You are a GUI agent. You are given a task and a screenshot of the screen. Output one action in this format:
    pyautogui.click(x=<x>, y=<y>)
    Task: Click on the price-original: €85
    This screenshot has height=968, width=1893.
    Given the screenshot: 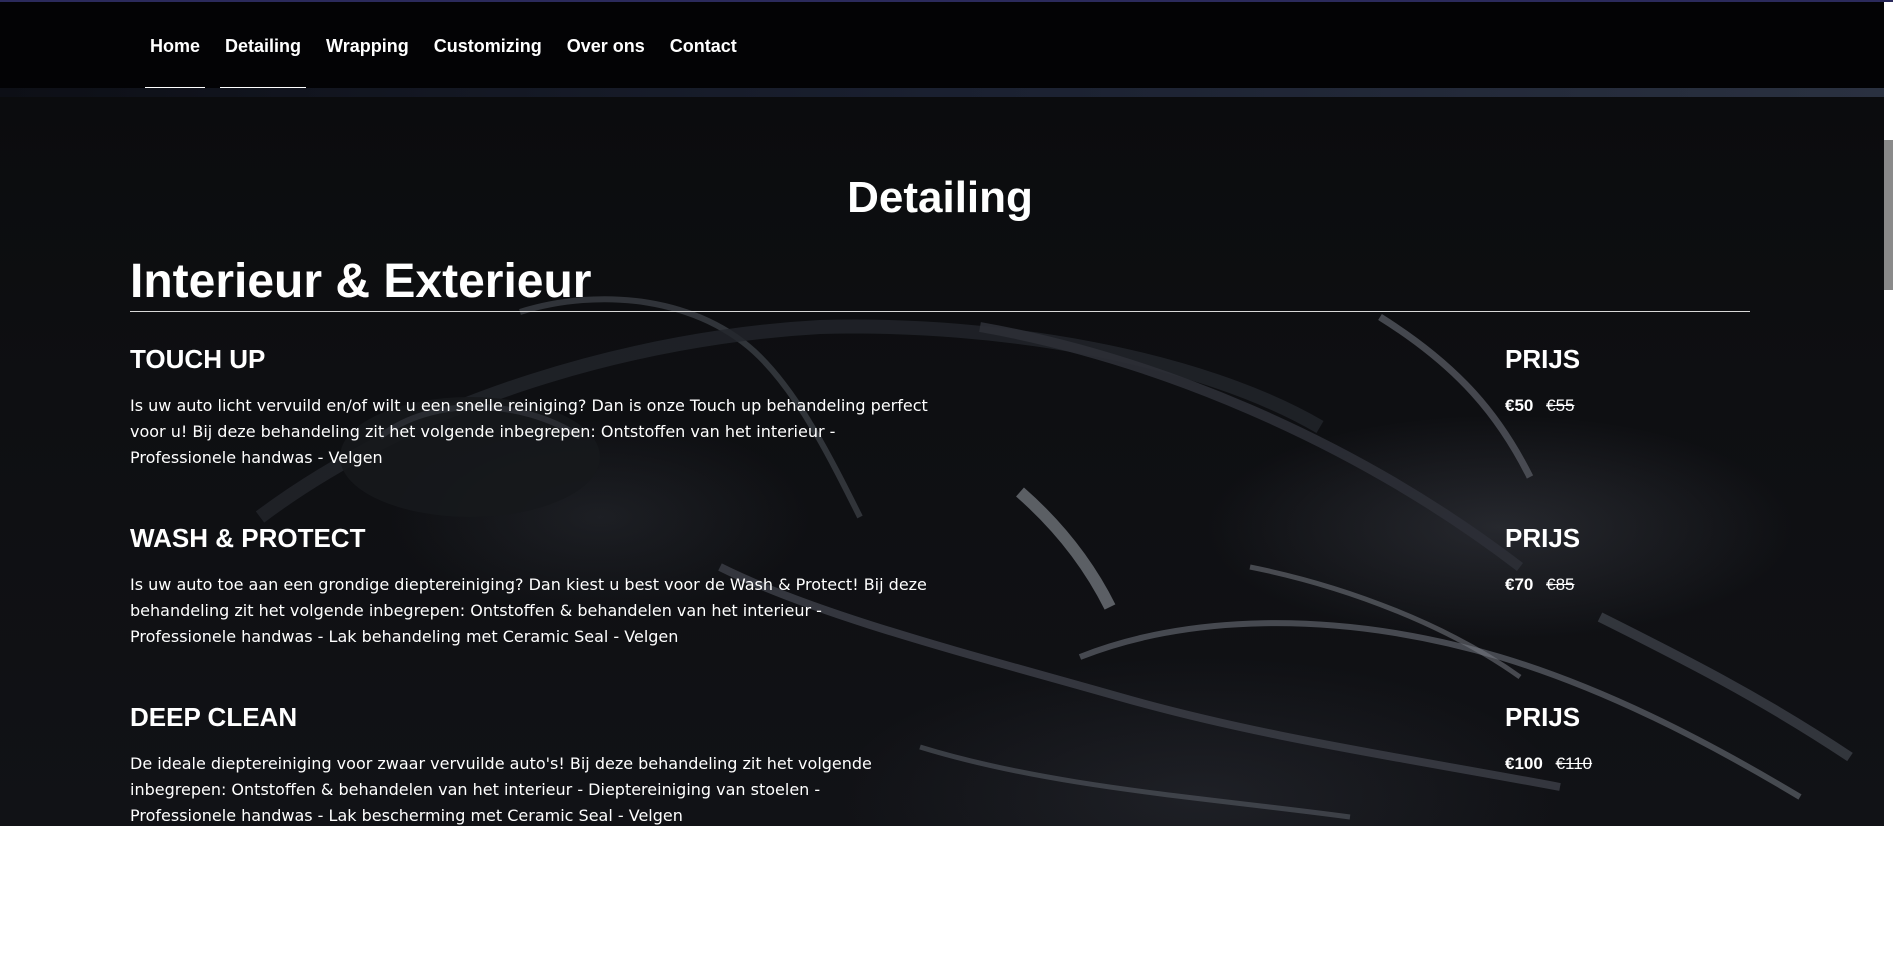 What is the action you would take?
    pyautogui.click(x=1560, y=584)
    